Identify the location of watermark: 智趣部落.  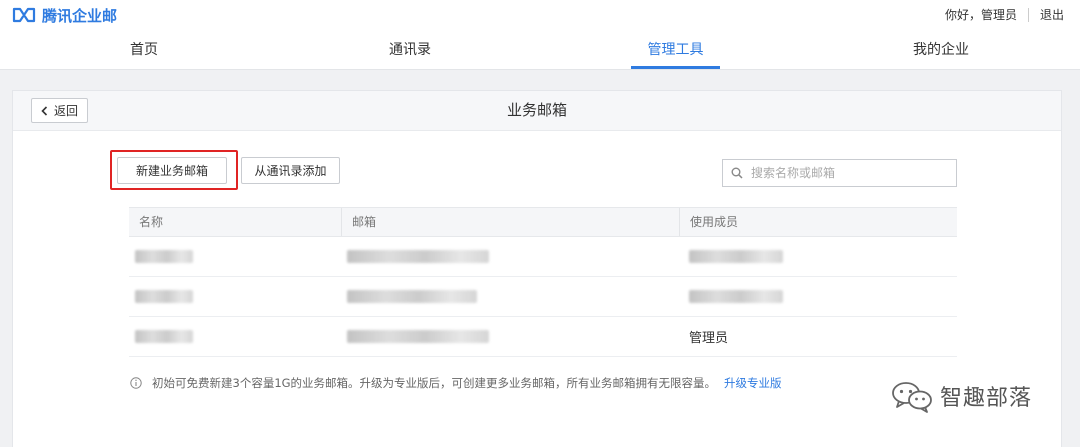
(961, 396).